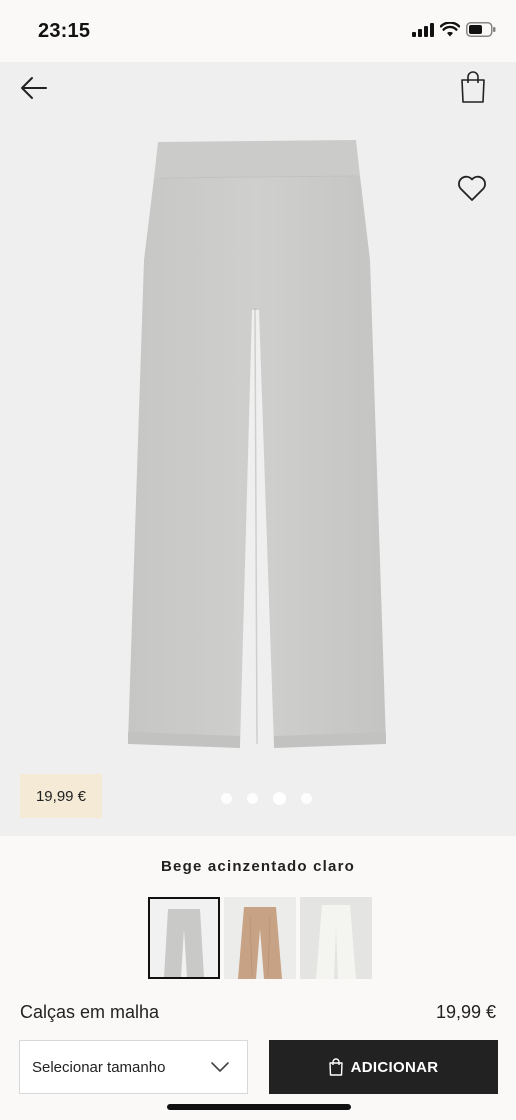 The width and height of the screenshot is (516, 1120). What do you see at coordinates (220, 1067) in the screenshot?
I see `chevron-down-icon` at bounding box center [220, 1067].